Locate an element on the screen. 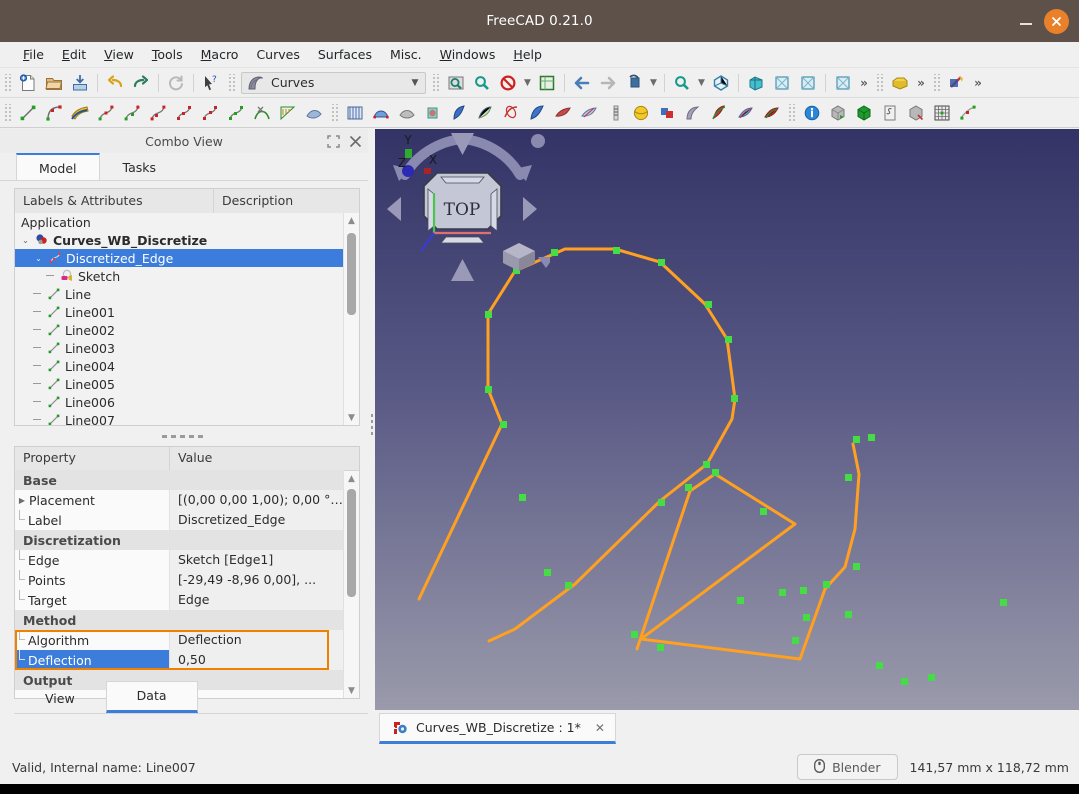  chevron-down-icon: ⌄ is located at coordinates (25, 240).